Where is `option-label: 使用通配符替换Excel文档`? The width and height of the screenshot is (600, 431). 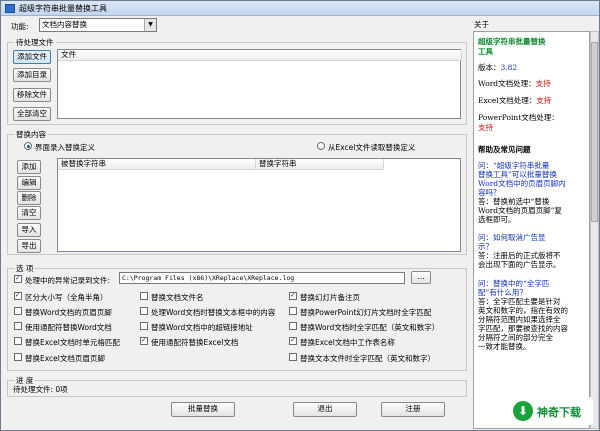 option-label: 使用通配符替换Excel文档 is located at coordinates (195, 342).